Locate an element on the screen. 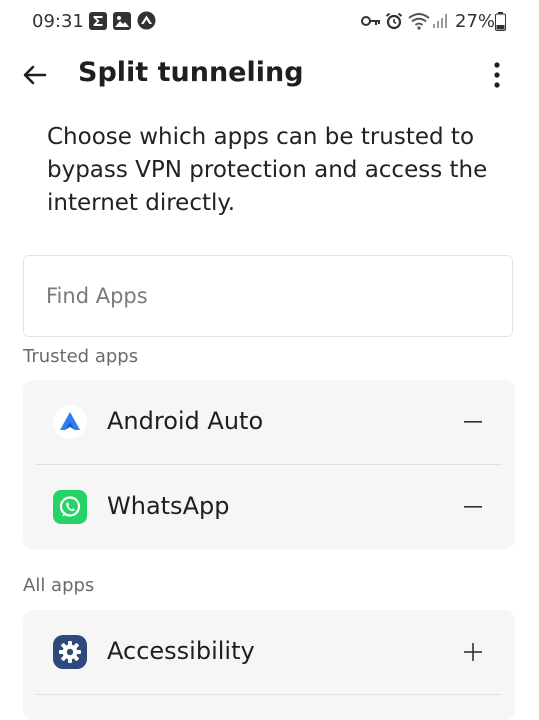  more-vertical-icon is located at coordinates (497, 75).